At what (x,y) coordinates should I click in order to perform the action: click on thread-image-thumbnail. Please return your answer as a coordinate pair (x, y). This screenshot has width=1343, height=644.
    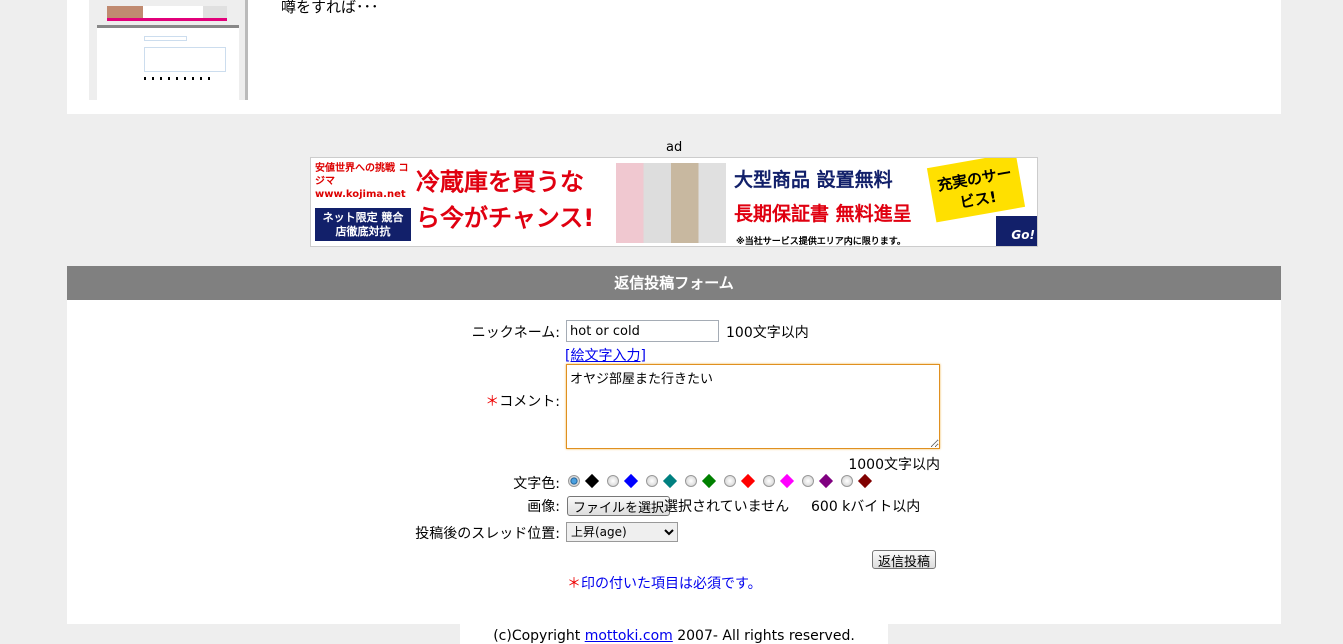
    Looking at the image, I should click on (168, 50).